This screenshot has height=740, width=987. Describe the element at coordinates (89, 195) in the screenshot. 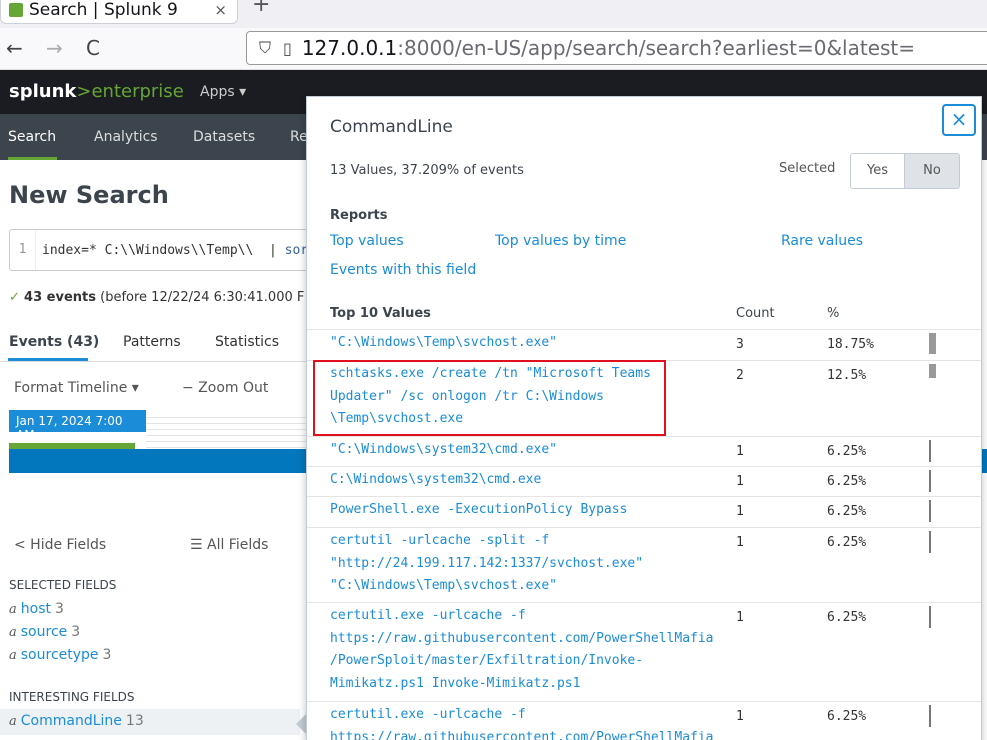

I see `page-title: New Search` at that location.